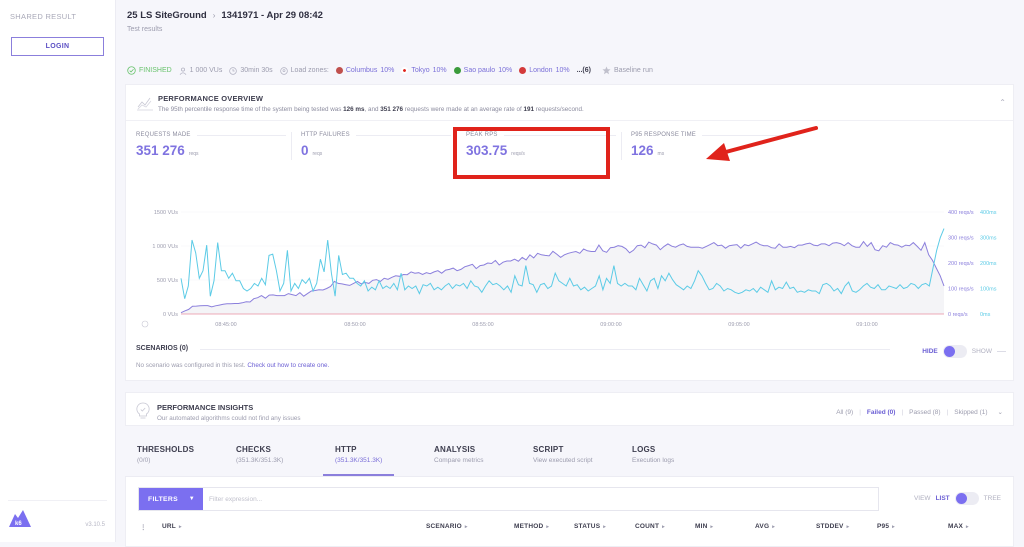 Image resolution: width=1024 pixels, height=547 pixels. What do you see at coordinates (193, 154) in the screenshot?
I see `stat-unit: reqs` at bounding box center [193, 154].